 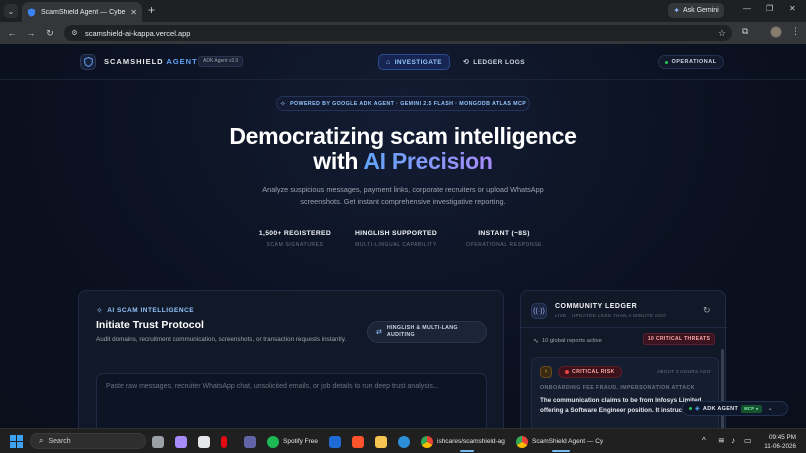 I want to click on taskbar-search-label: Search, so click(x=59, y=441).